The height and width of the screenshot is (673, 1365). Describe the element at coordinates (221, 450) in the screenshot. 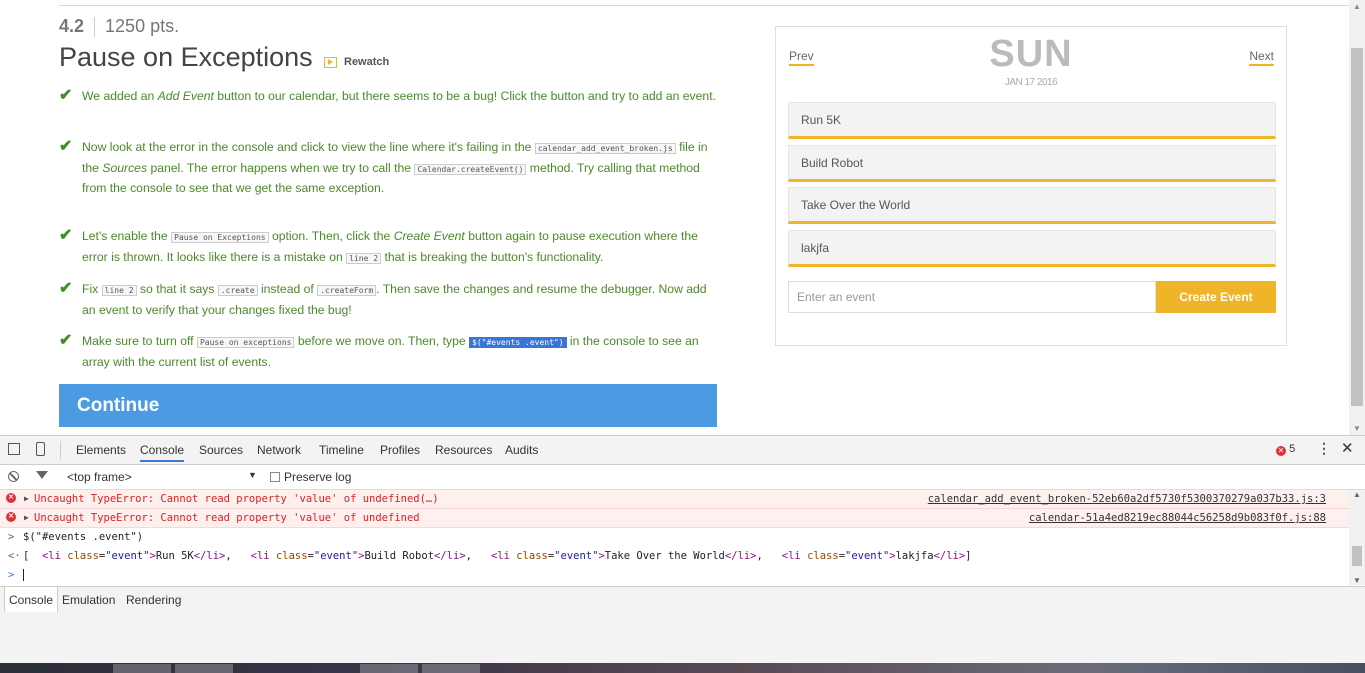

I see `tab-sources: Sources` at that location.